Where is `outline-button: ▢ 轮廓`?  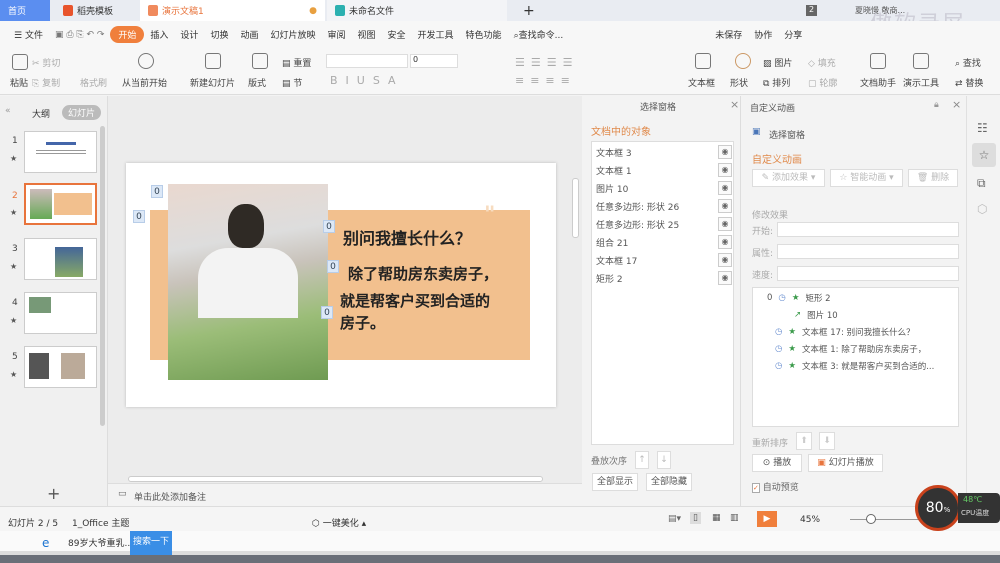
outline-button: ▢ 轮廓 is located at coordinates (822, 82).